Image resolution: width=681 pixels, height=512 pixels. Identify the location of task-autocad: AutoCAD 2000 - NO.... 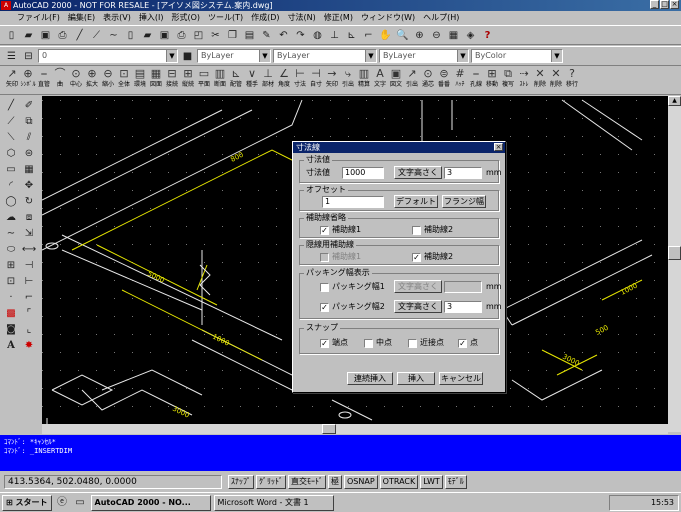
(150, 502).